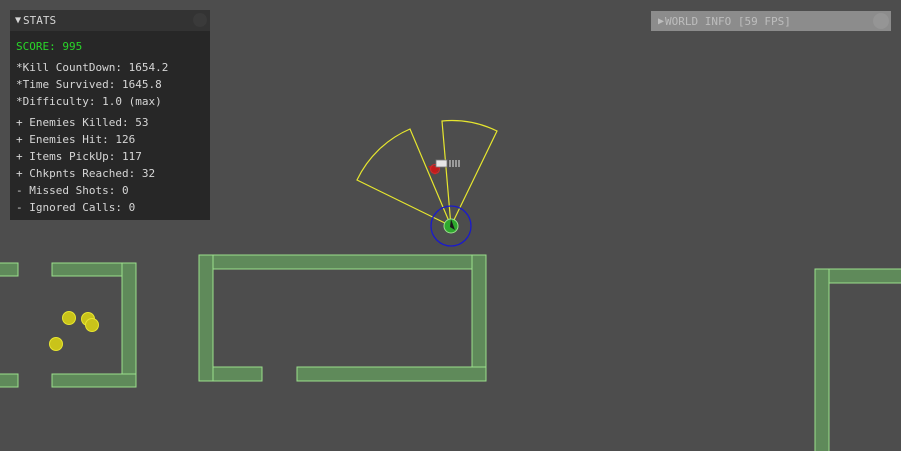  Describe the element at coordinates (89, 84) in the screenshot. I see `time-survived: *Time Survived: 1645.8` at that location.